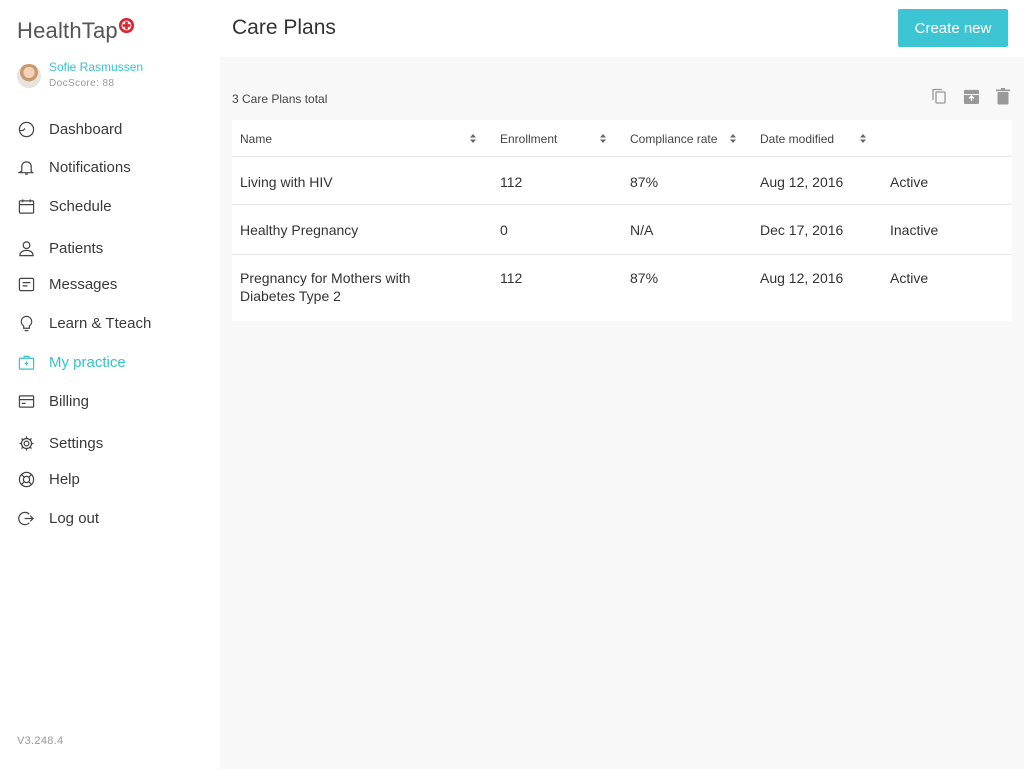 The width and height of the screenshot is (1024, 769). What do you see at coordinates (87, 362) in the screenshot?
I see `sidebar-item-label: My practice` at bounding box center [87, 362].